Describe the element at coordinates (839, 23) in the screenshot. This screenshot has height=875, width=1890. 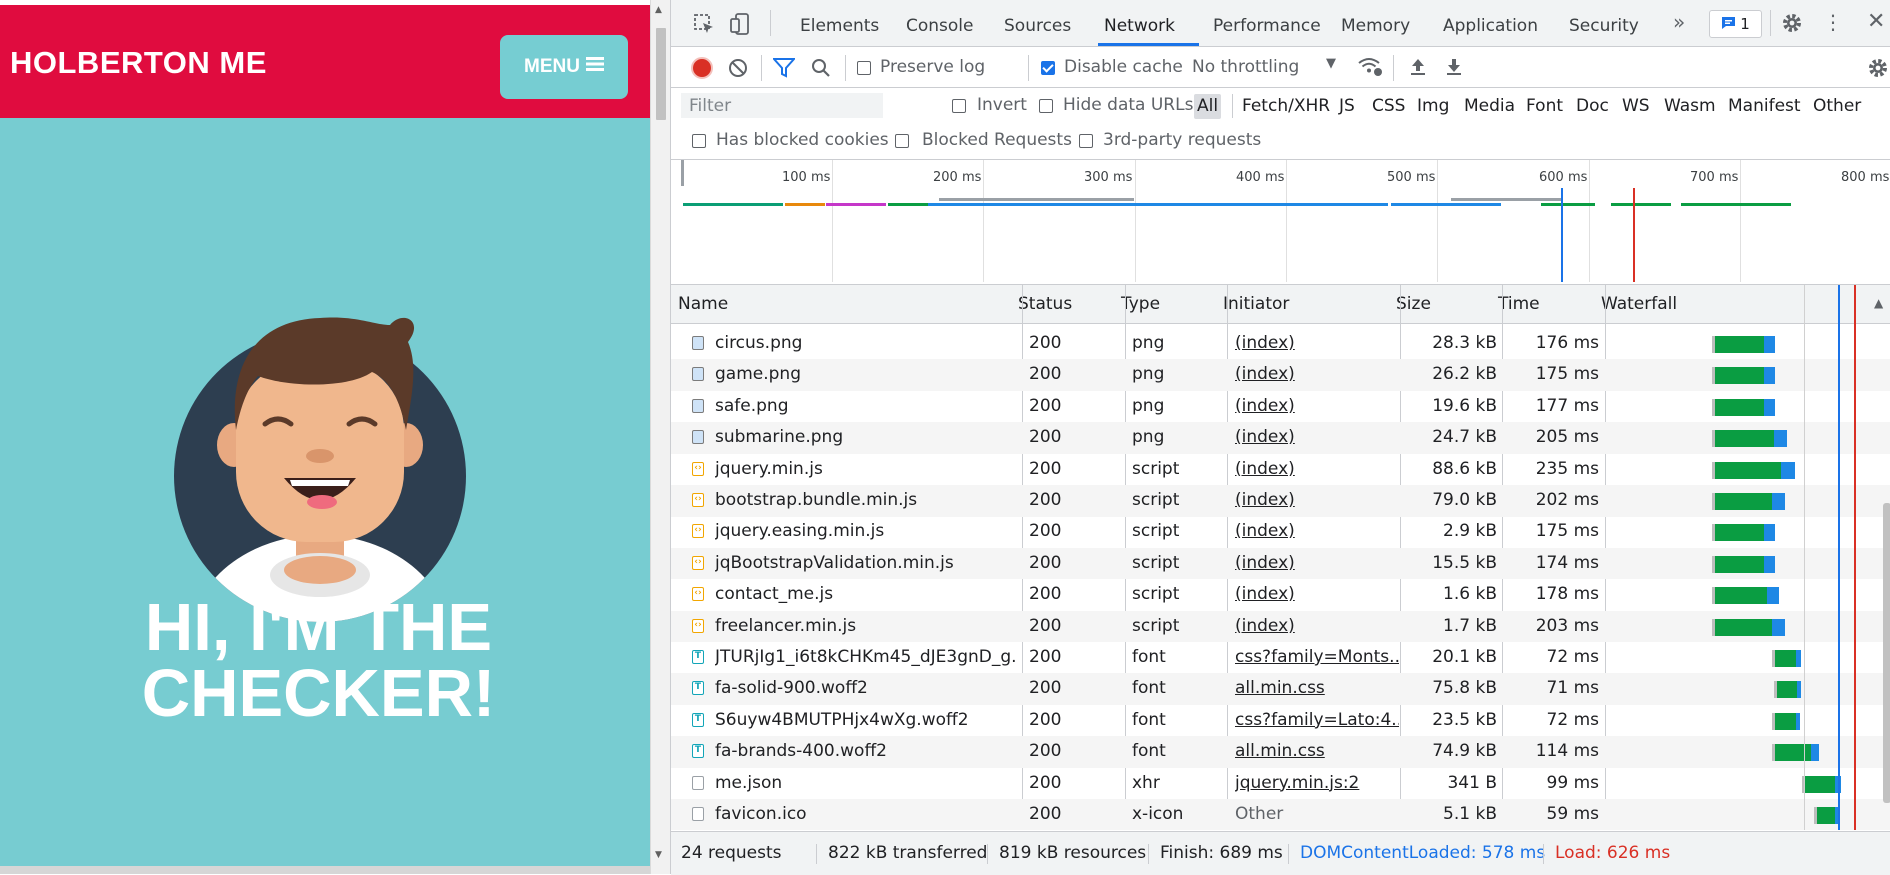
I see `tab-elements: Elements` at that location.